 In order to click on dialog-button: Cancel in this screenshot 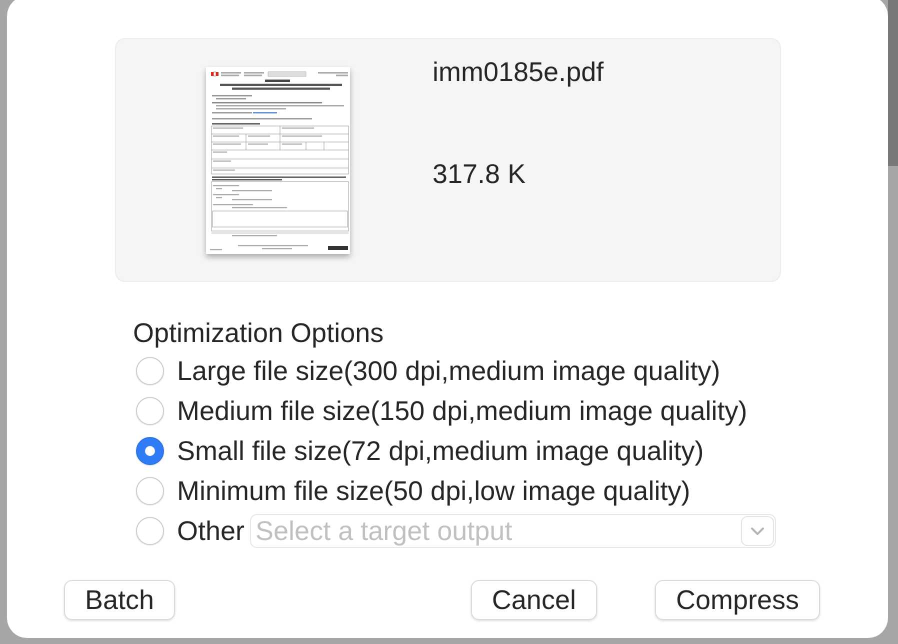, I will do `click(533, 600)`.